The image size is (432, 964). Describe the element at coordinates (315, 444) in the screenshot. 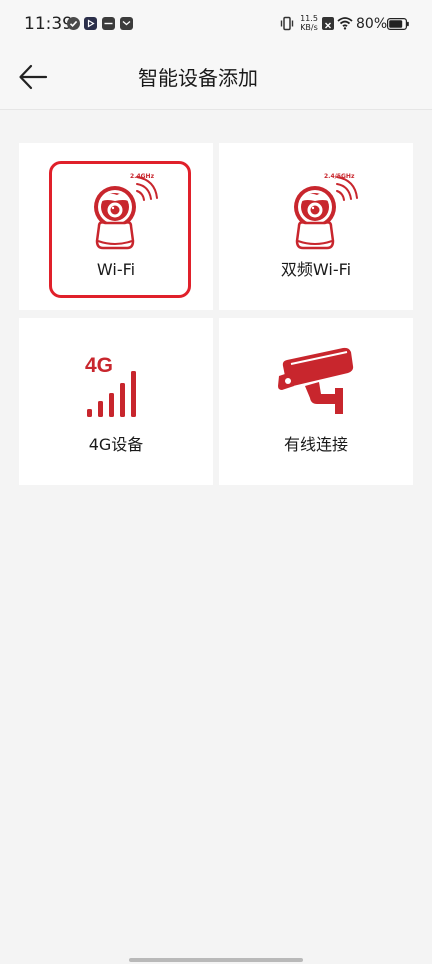

I see `tile-label: 有线连接` at that location.